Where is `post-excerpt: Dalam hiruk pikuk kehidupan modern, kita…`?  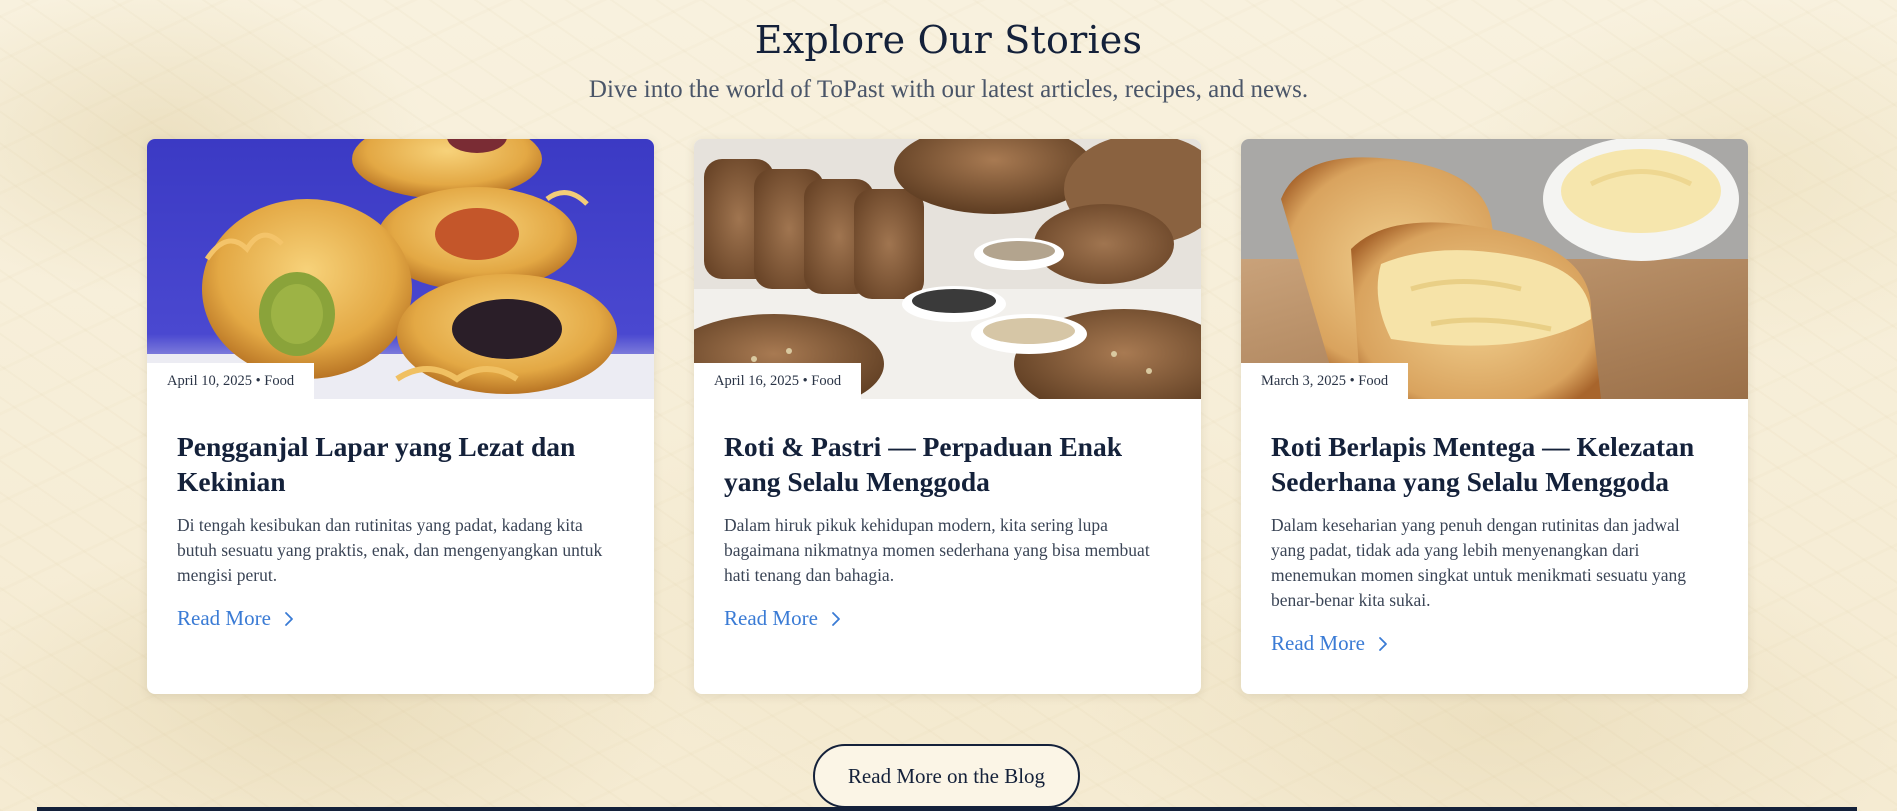 post-excerpt: Dalam hiruk pikuk kehidupan modern, kita… is located at coordinates (937, 550).